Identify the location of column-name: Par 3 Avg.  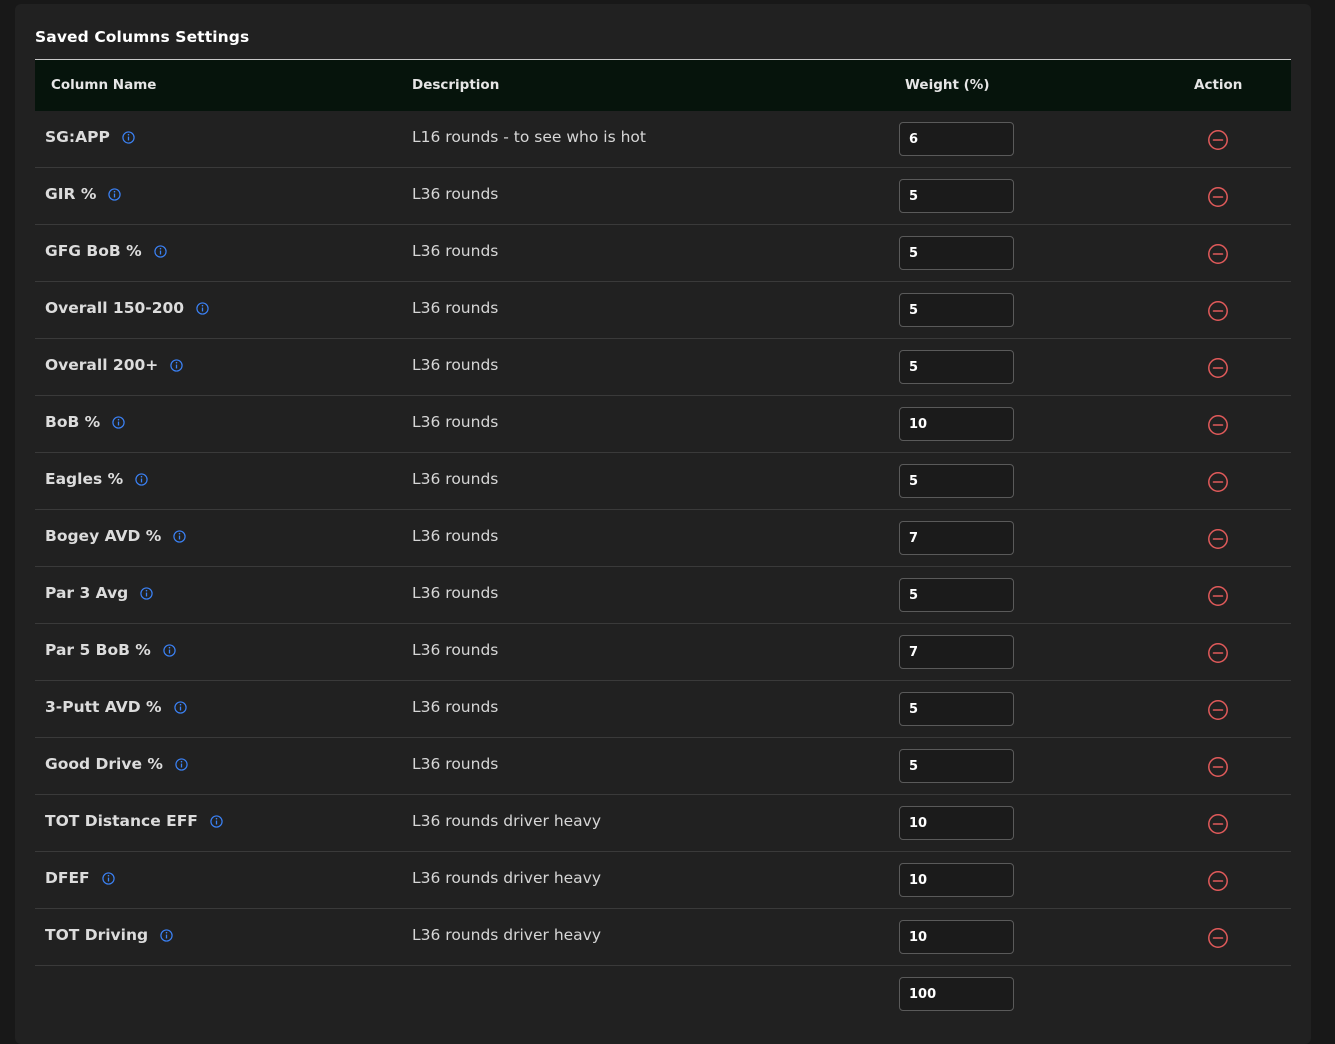
(87, 593).